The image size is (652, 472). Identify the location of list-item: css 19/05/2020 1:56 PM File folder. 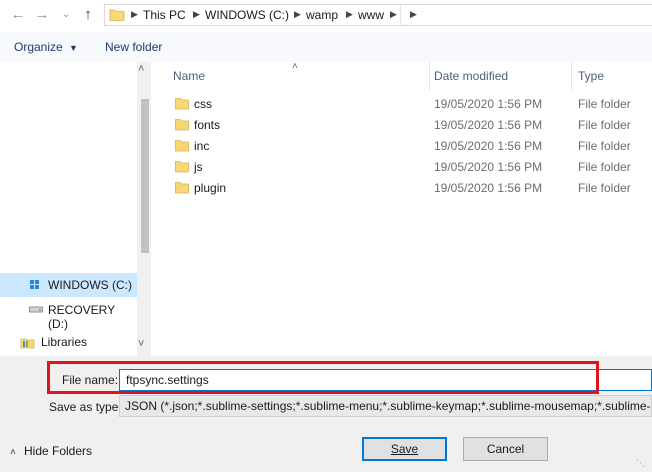
(401, 104).